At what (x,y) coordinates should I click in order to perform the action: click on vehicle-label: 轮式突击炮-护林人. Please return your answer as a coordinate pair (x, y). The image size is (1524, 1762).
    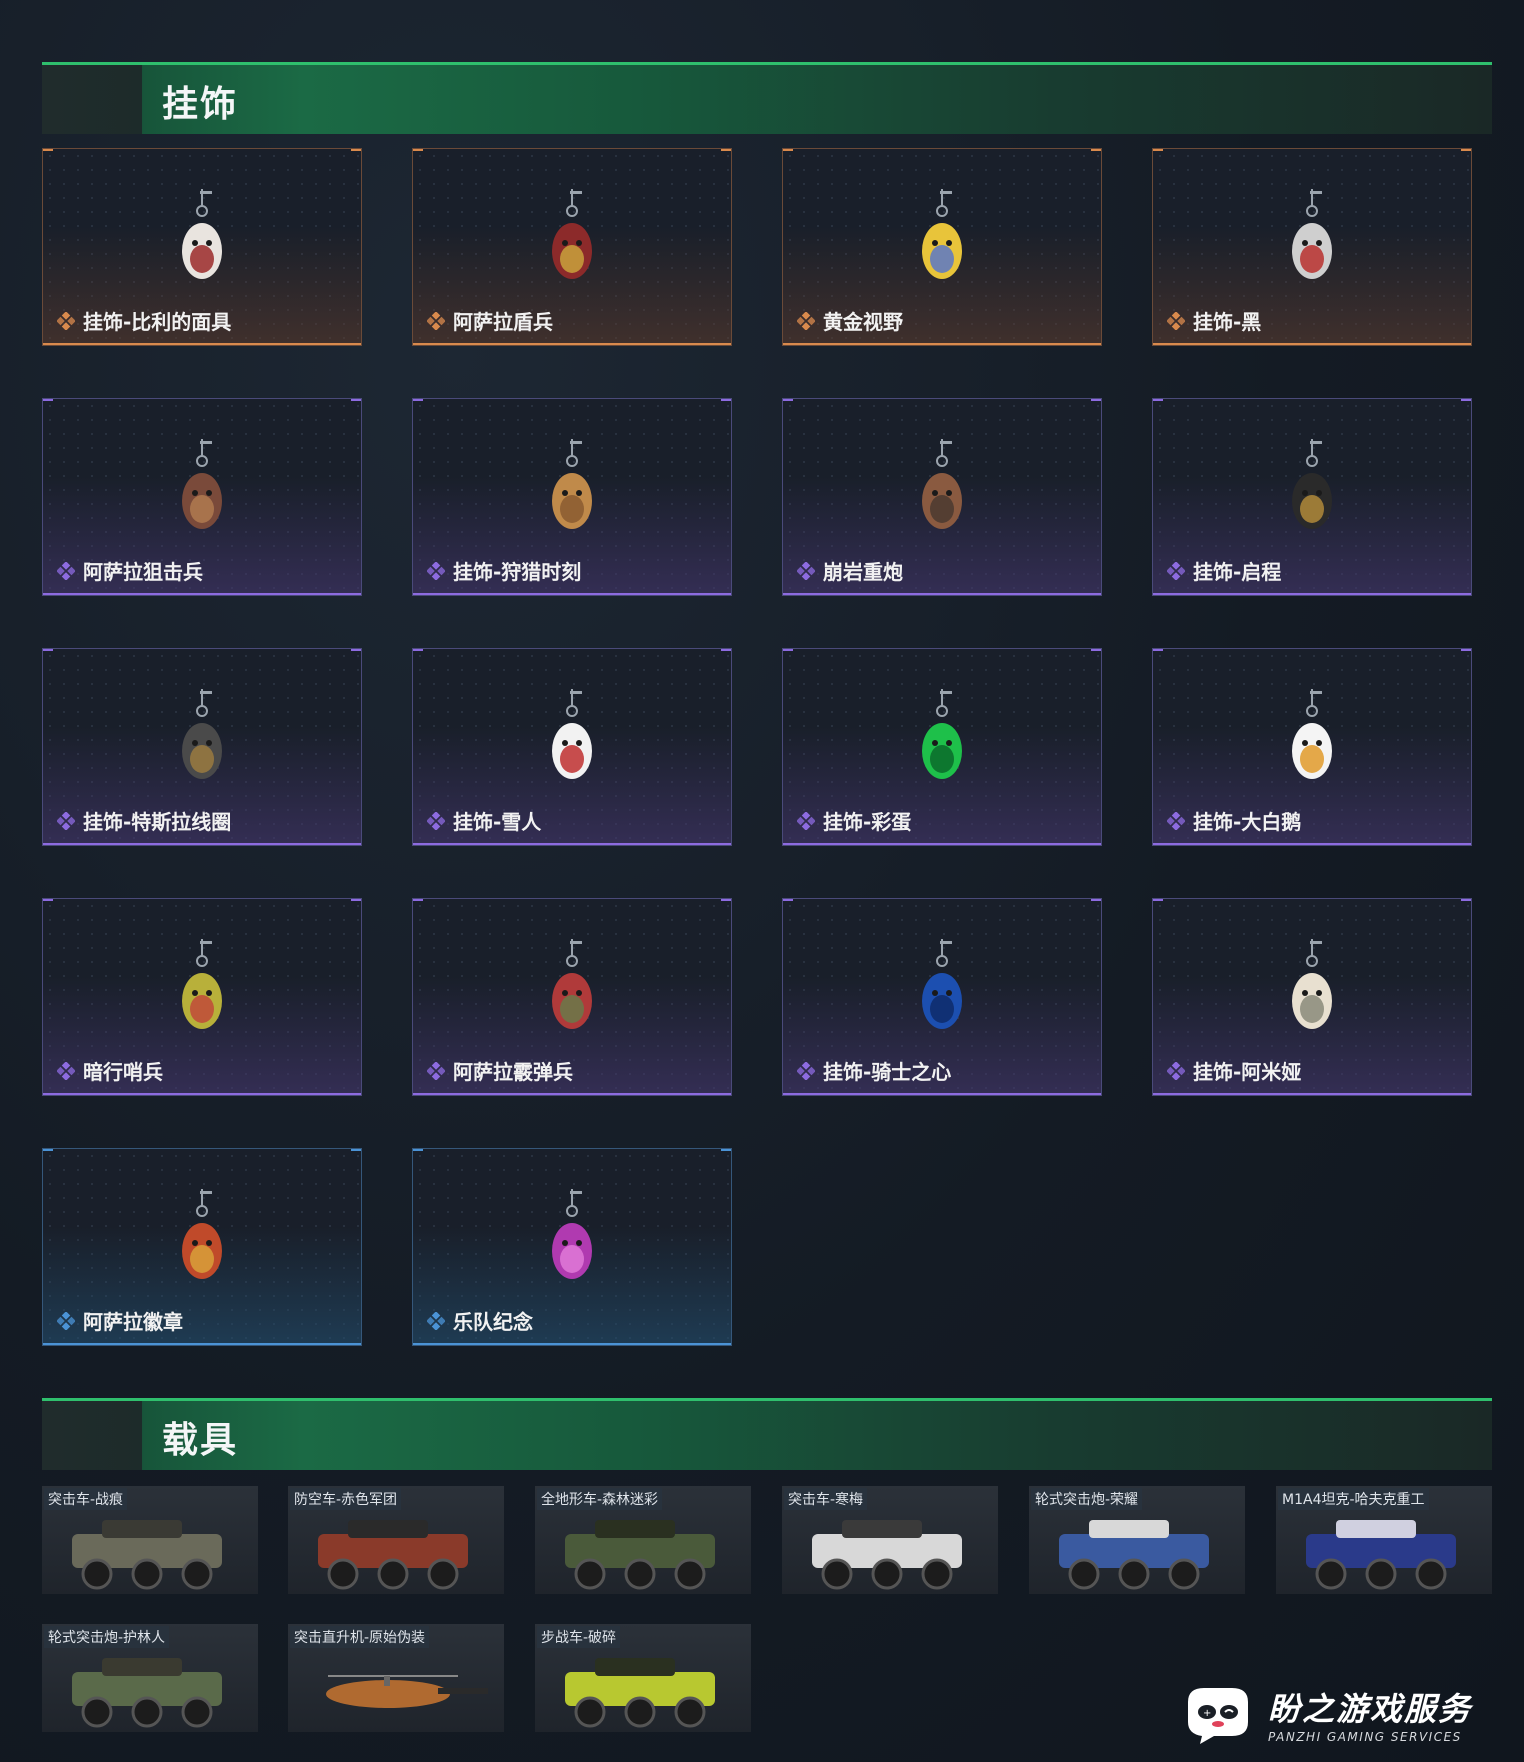
    Looking at the image, I should click on (107, 1637).